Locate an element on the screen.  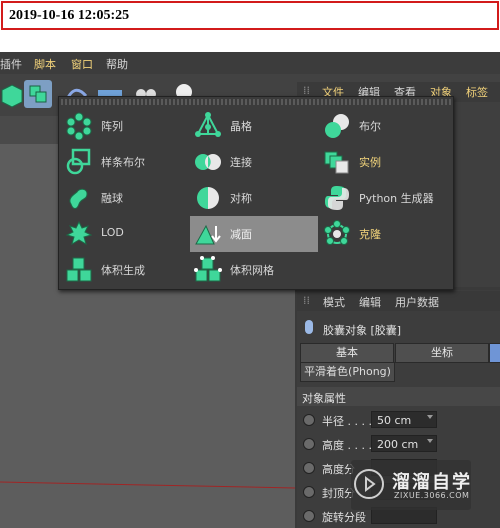
height-value: 200 cm is located at coordinates (398, 444).